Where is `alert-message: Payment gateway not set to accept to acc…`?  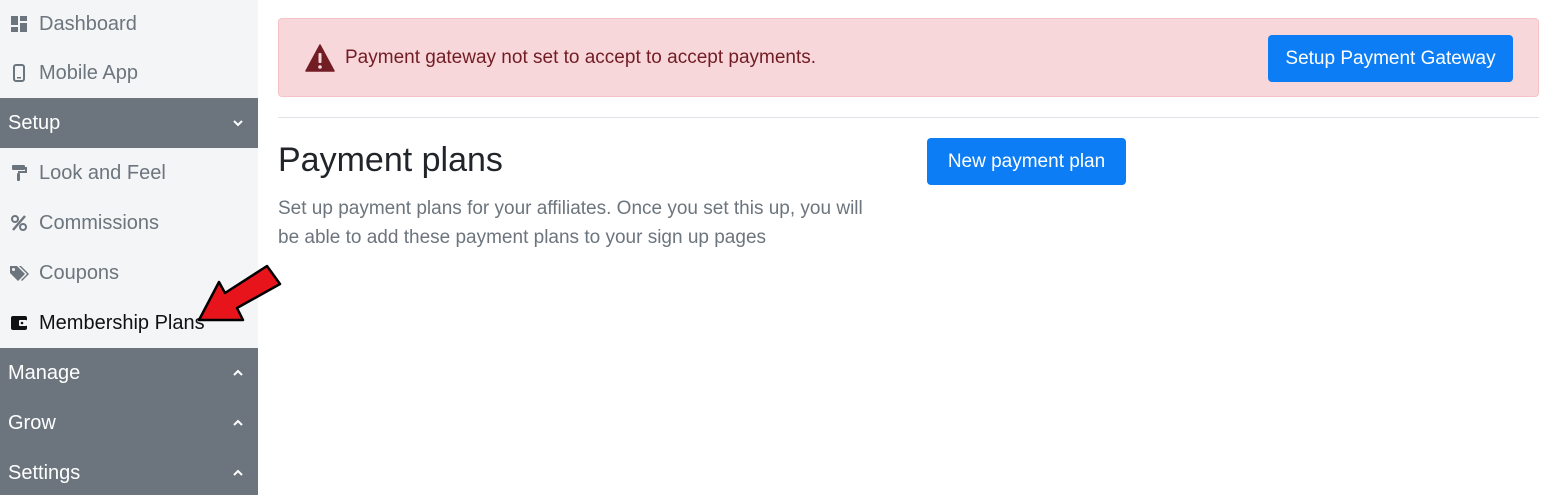
alert-message: Payment gateway not set to accept to acc… is located at coordinates (581, 57).